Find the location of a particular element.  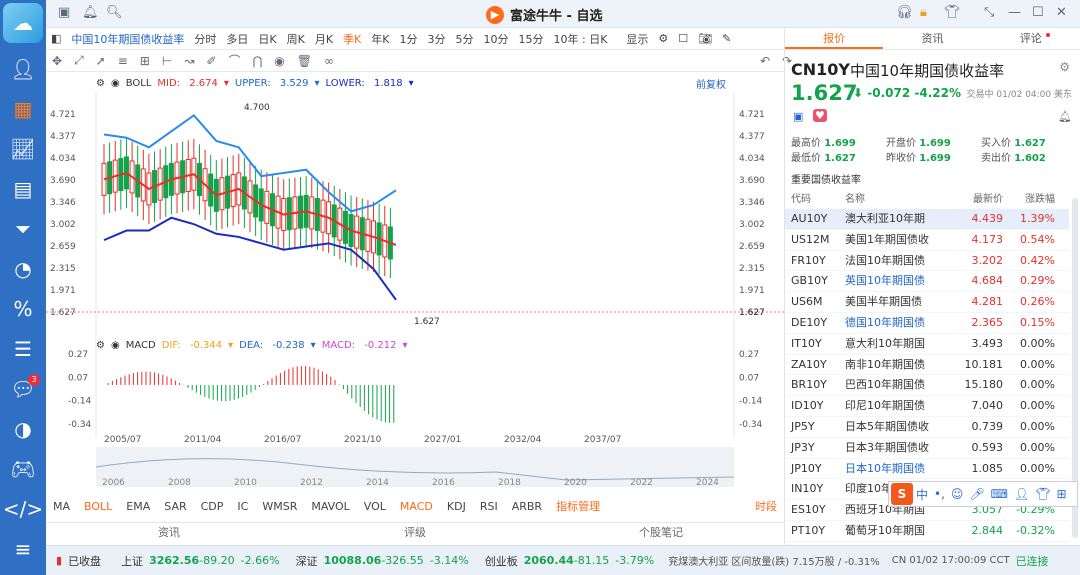

fq-button: 前复权 is located at coordinates (711, 83).